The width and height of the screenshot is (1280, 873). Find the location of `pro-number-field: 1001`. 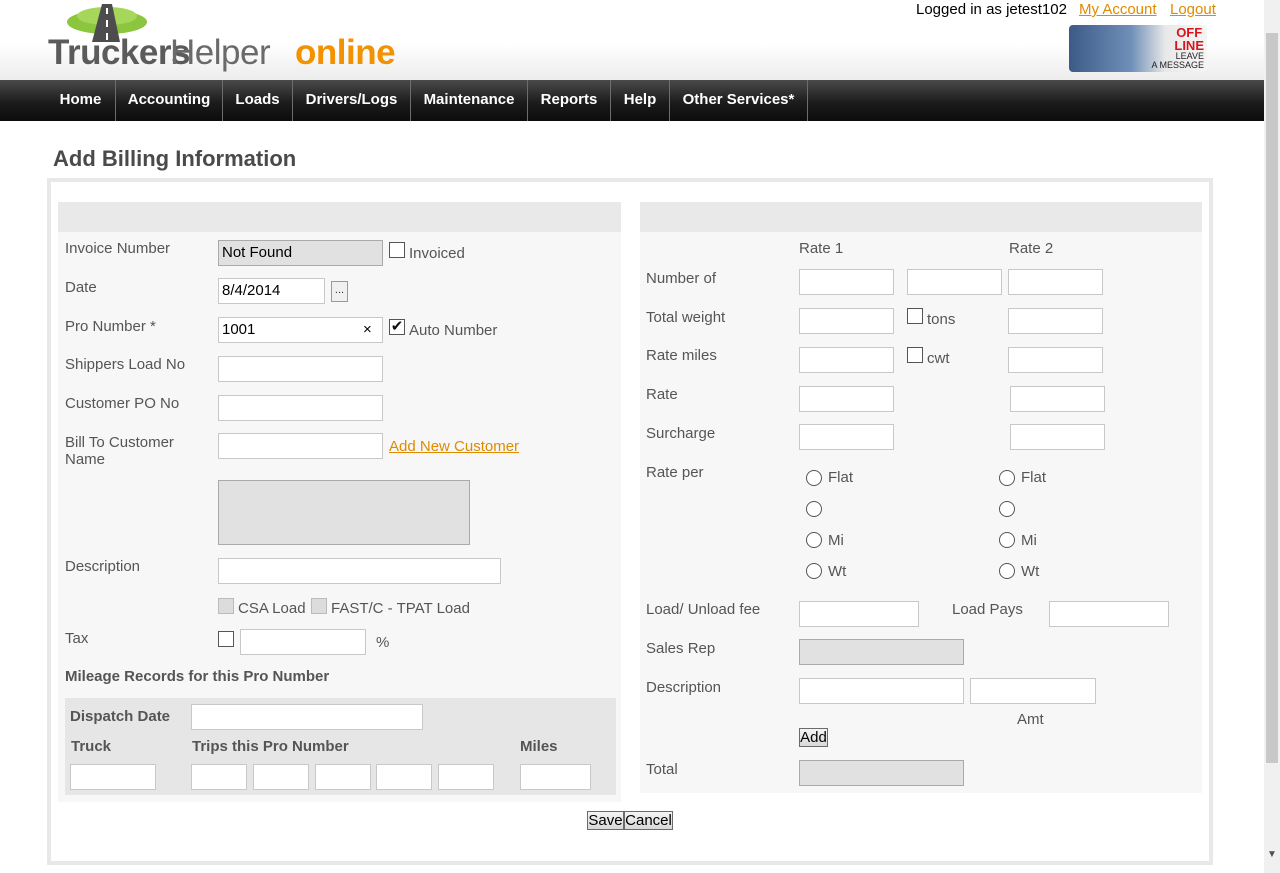

pro-number-field: 1001 is located at coordinates (300, 330).